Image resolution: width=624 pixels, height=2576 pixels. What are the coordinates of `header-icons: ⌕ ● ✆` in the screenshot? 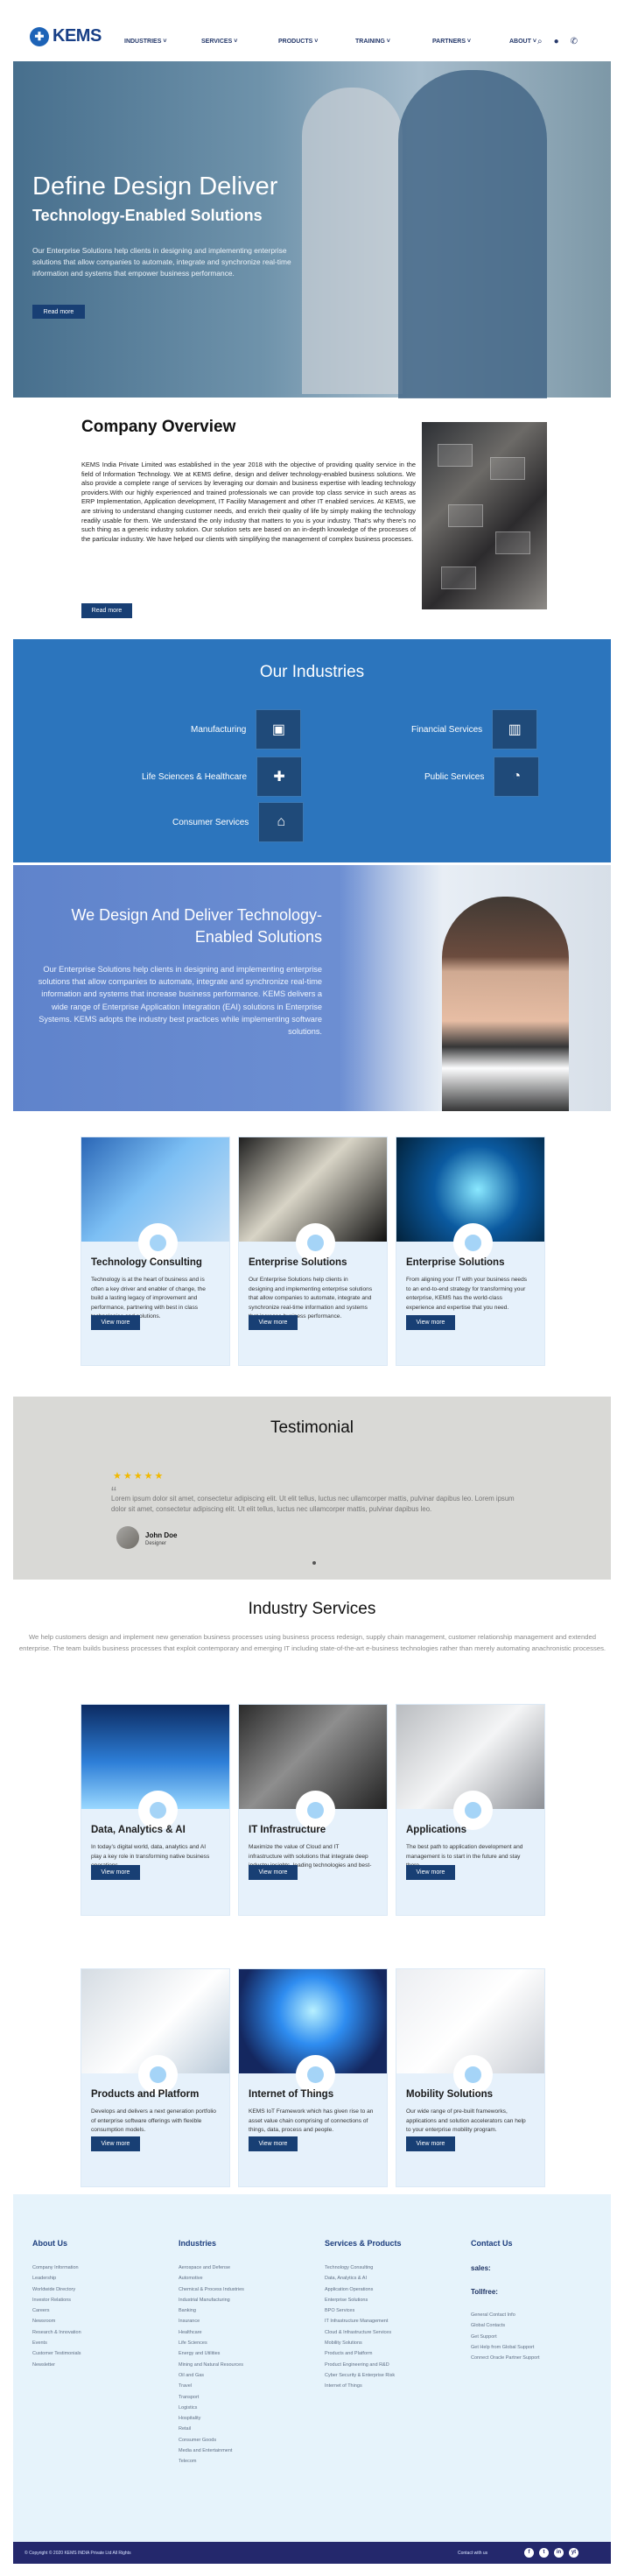 It's located at (557, 41).